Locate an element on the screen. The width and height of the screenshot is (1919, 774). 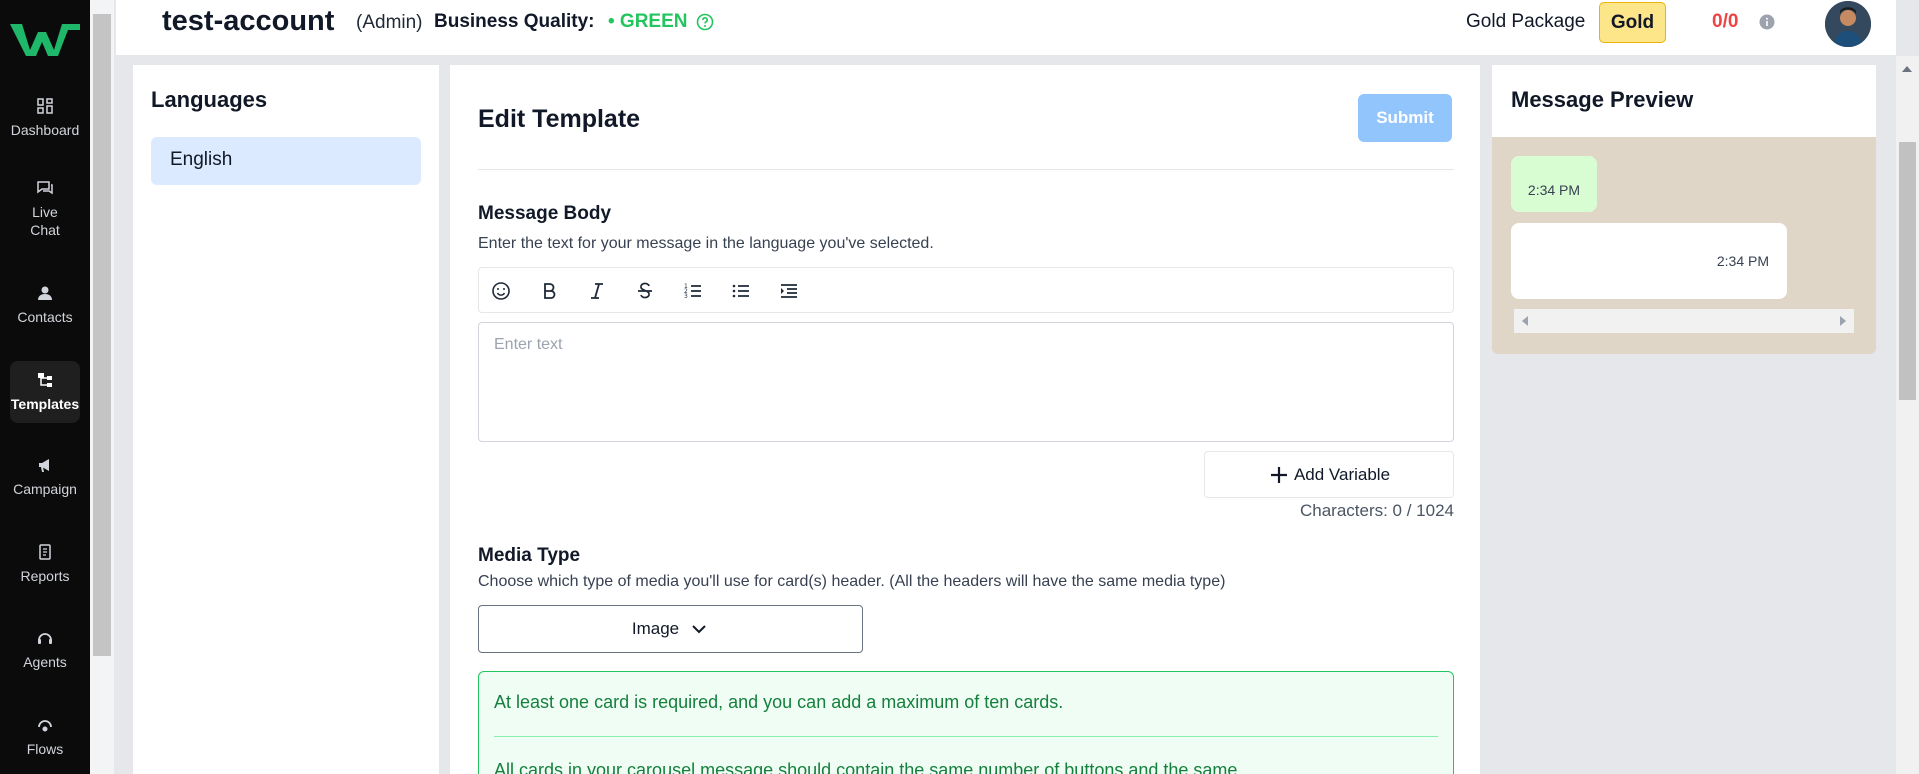
info-icon is located at coordinates (1767, 22).